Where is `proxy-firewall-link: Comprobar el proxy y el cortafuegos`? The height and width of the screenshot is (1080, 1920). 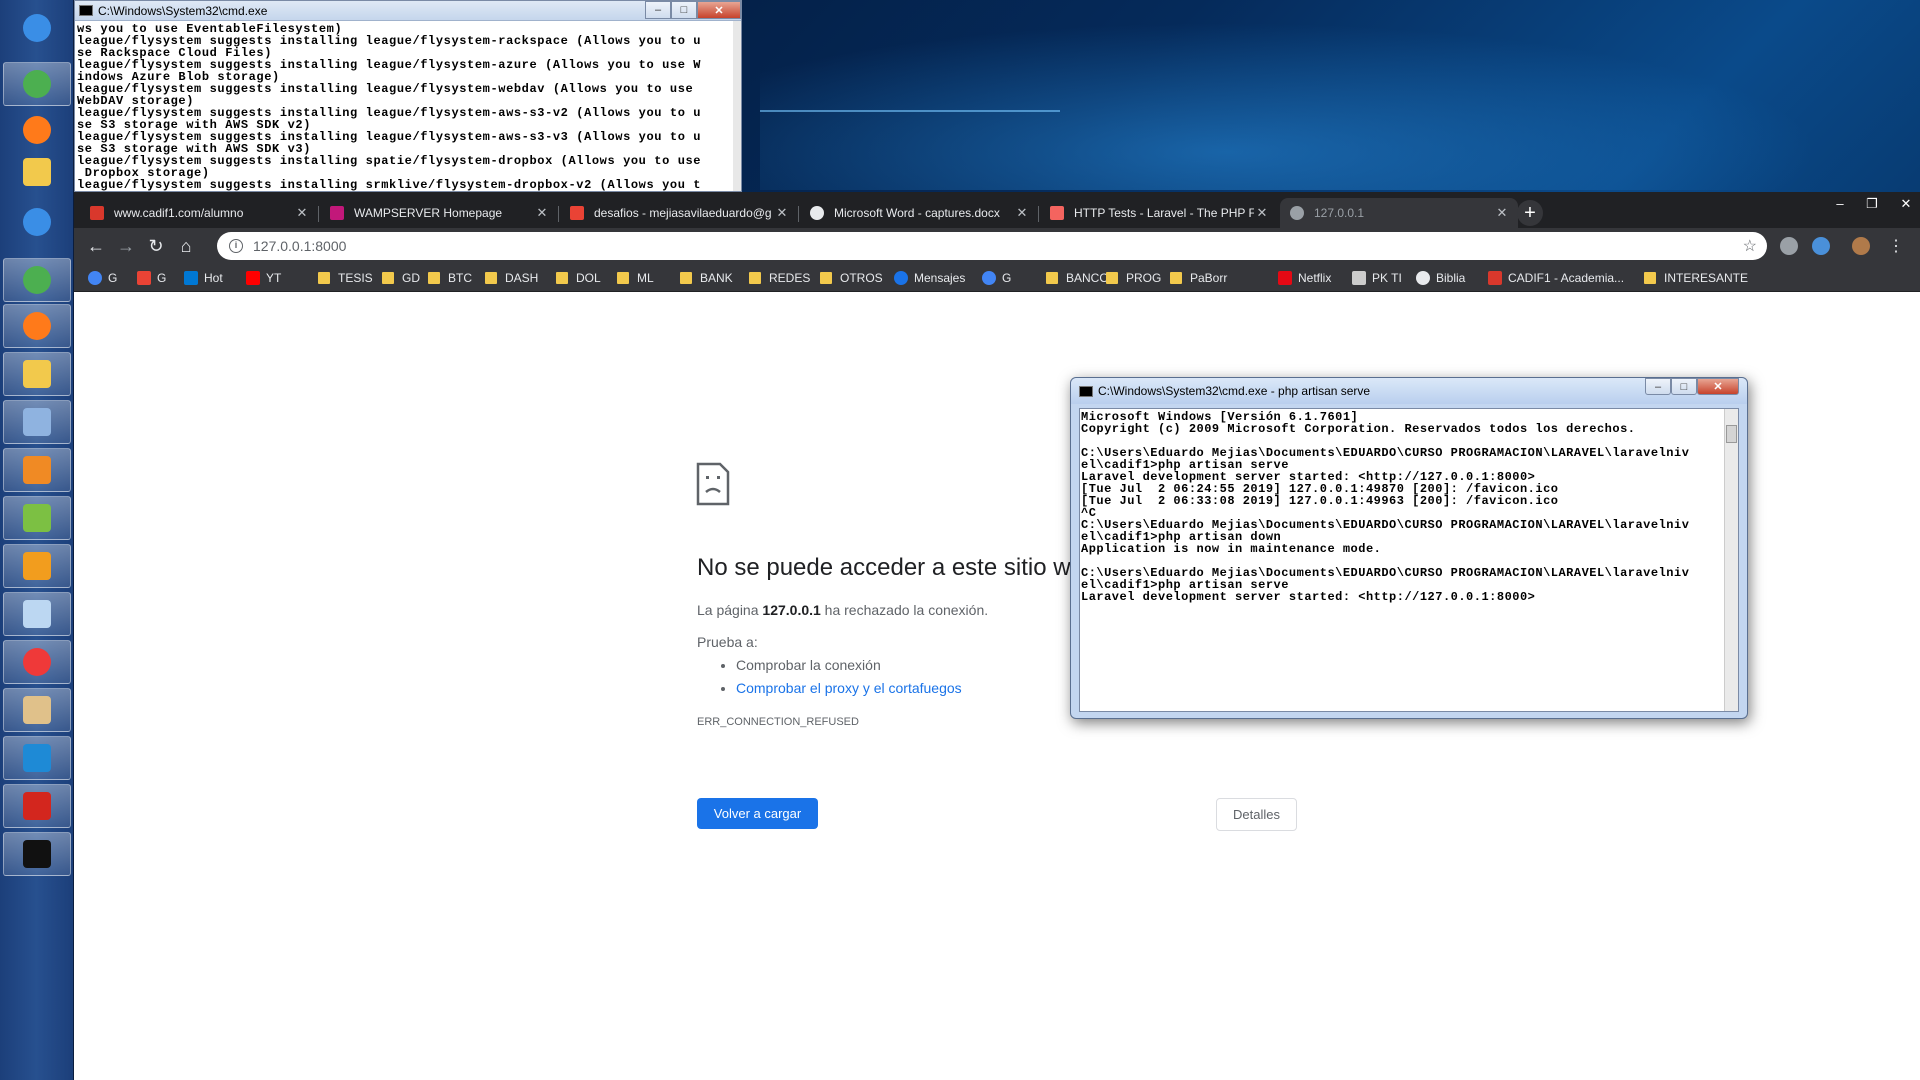 proxy-firewall-link: Comprobar el proxy y el cortafuegos is located at coordinates (849, 688).